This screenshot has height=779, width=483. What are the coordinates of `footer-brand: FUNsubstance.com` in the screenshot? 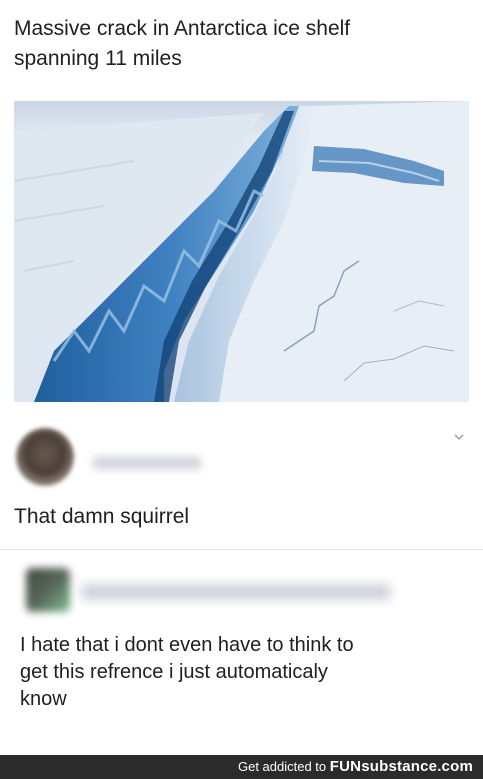 It's located at (401, 766).